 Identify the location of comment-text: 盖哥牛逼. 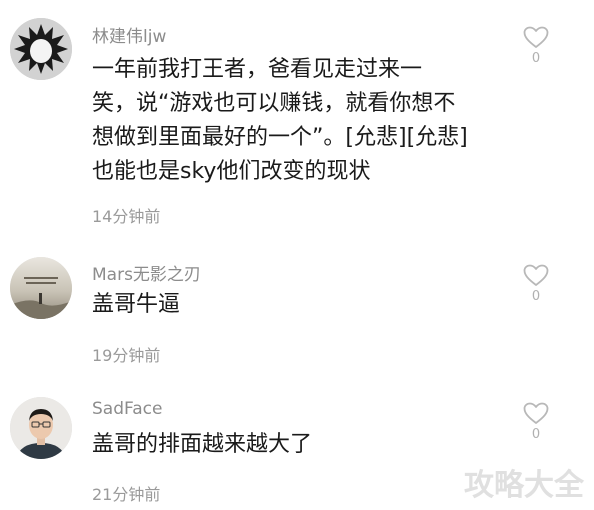
(136, 305).